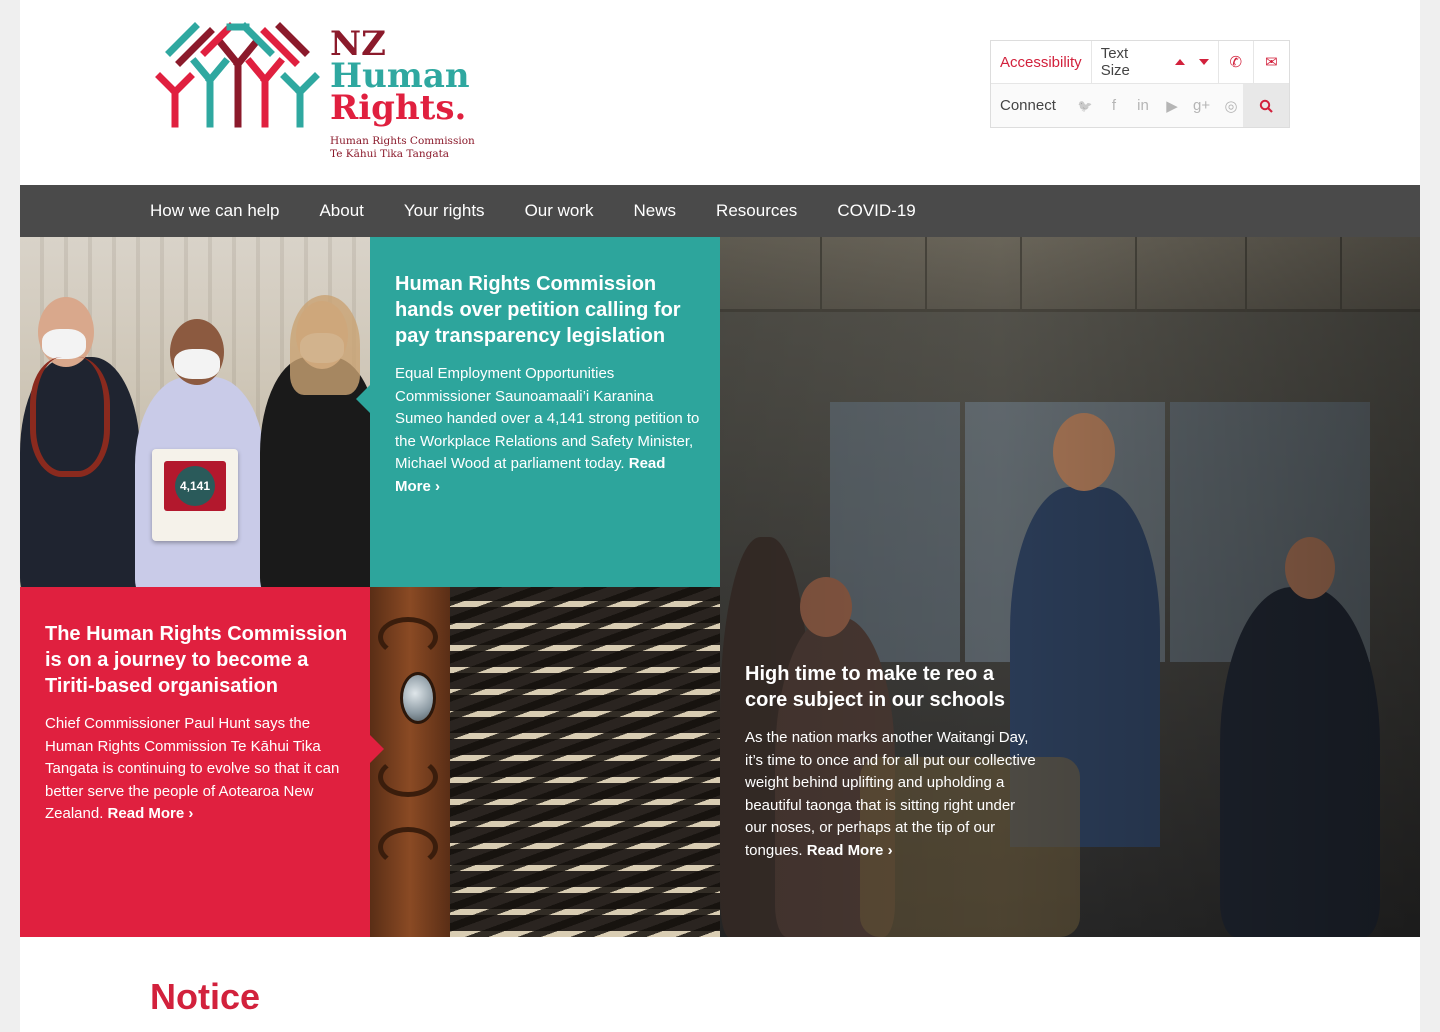 The height and width of the screenshot is (1032, 1440). Describe the element at coordinates (756, 211) in the screenshot. I see `nav-item-resources: Resources` at that location.